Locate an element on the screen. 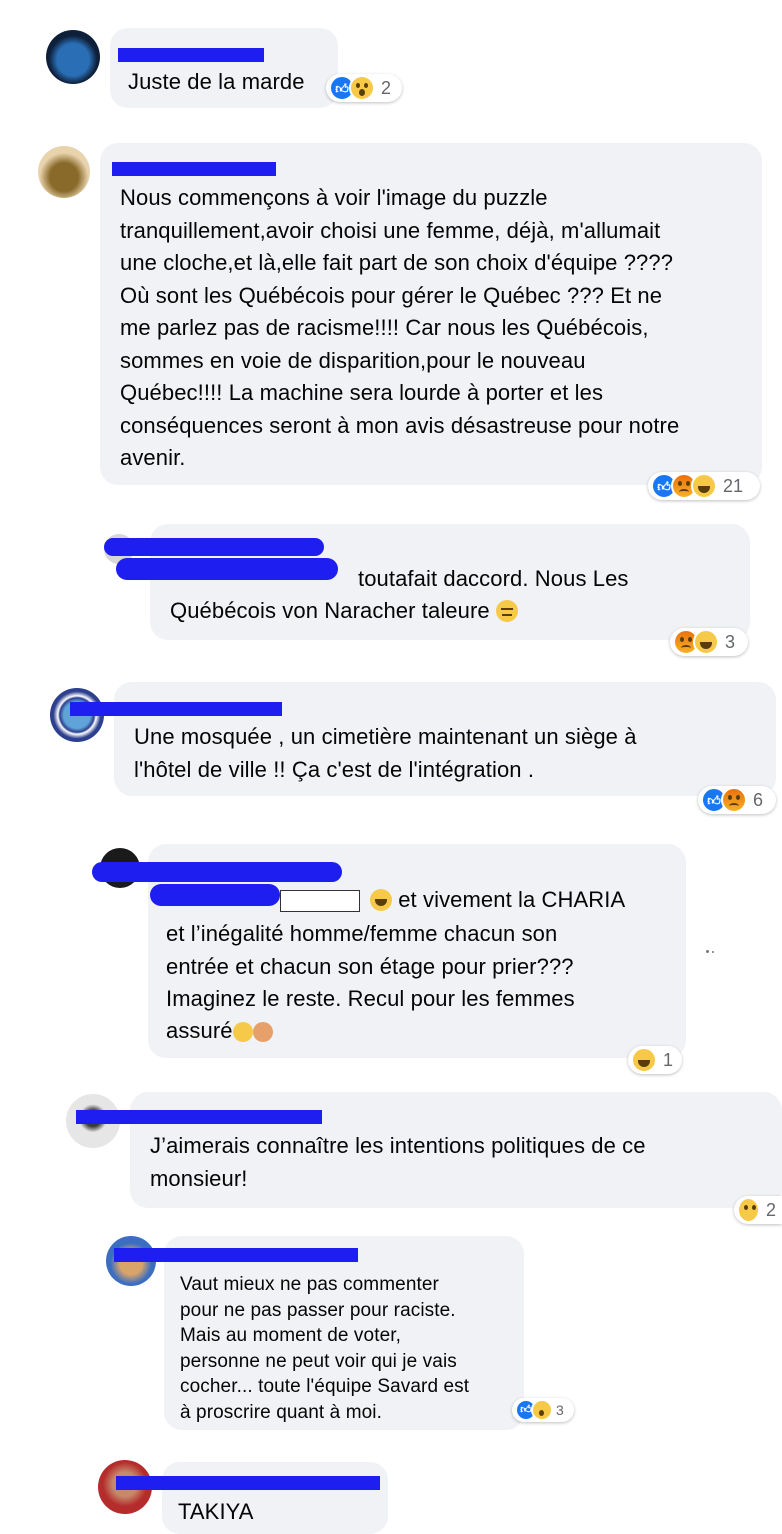 Image resolution: width=782 pixels, height=1534 pixels. comment-text: Juste de la marde is located at coordinates (216, 81).